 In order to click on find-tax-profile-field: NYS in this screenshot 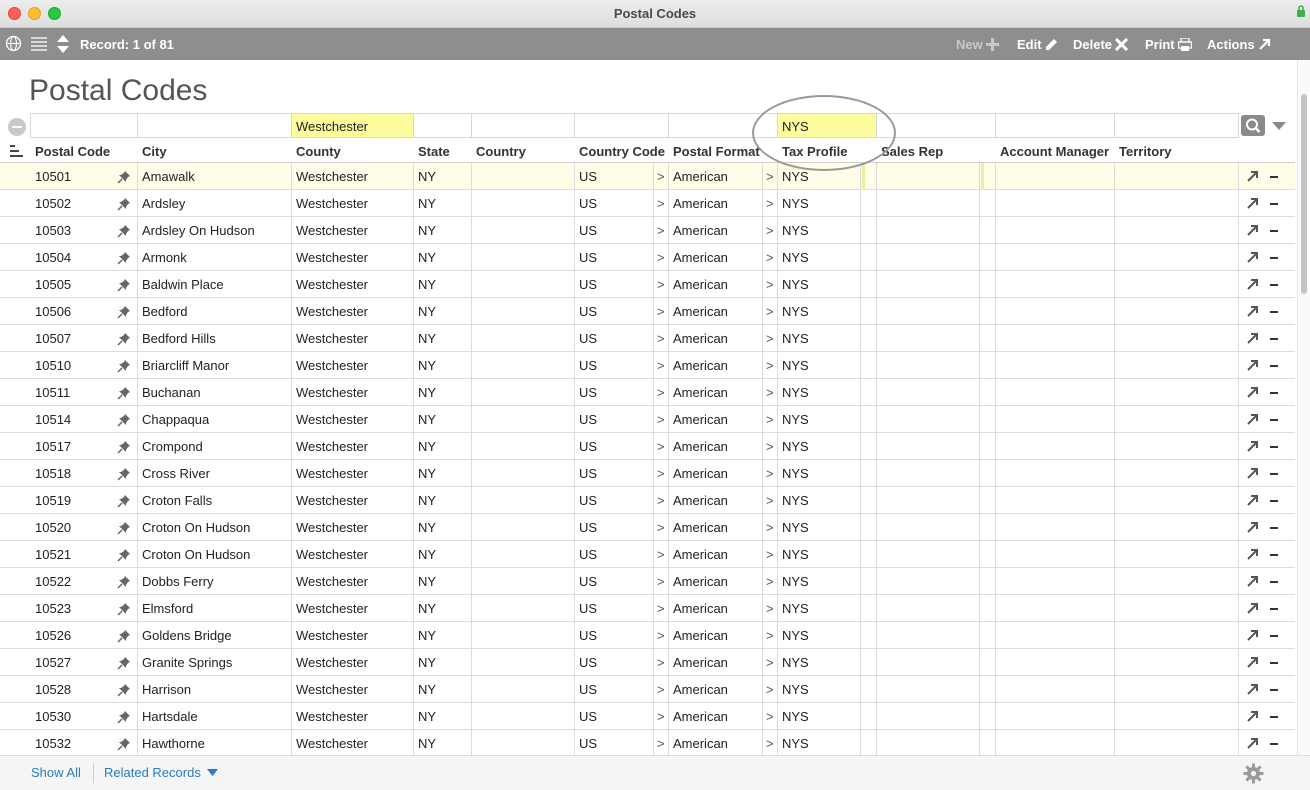, I will do `click(827, 125)`.